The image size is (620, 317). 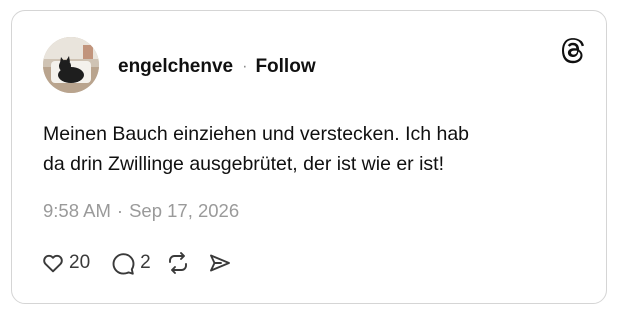 What do you see at coordinates (65, 263) in the screenshot?
I see `like-button: 20` at bounding box center [65, 263].